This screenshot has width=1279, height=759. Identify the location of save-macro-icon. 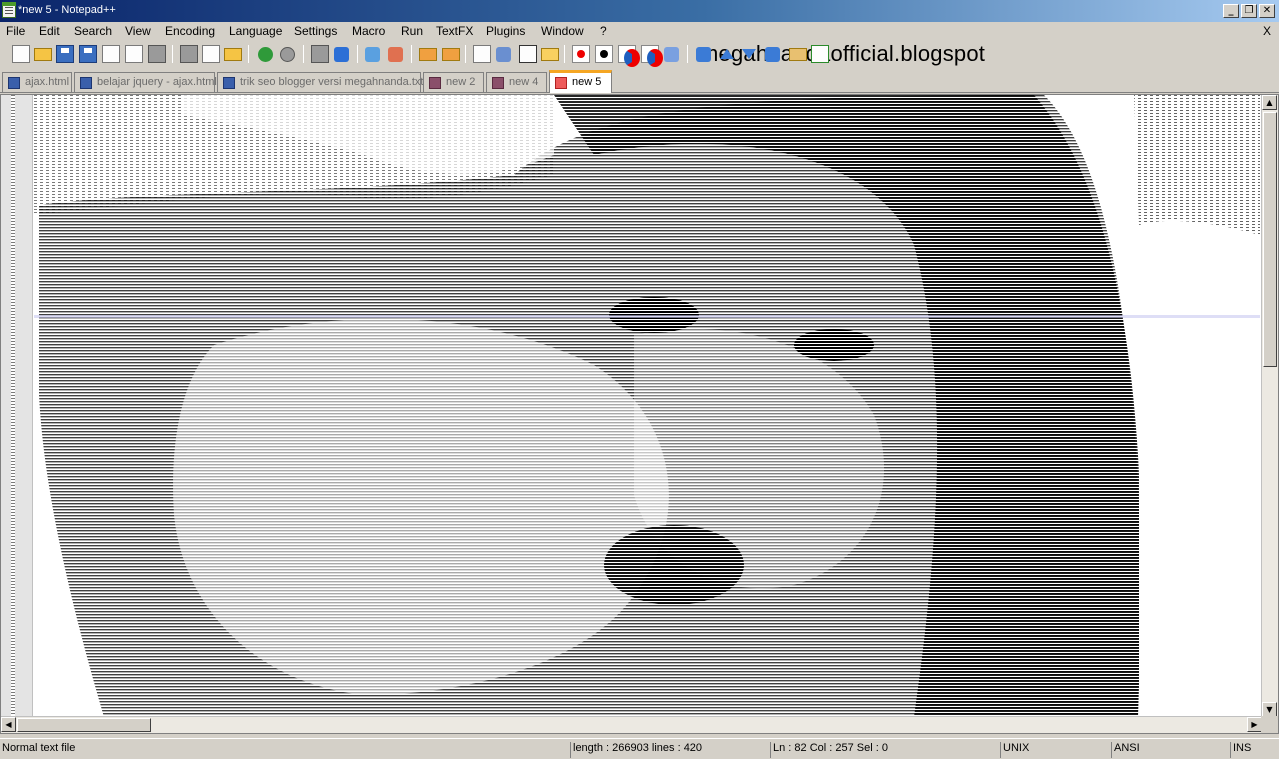
(671, 54).